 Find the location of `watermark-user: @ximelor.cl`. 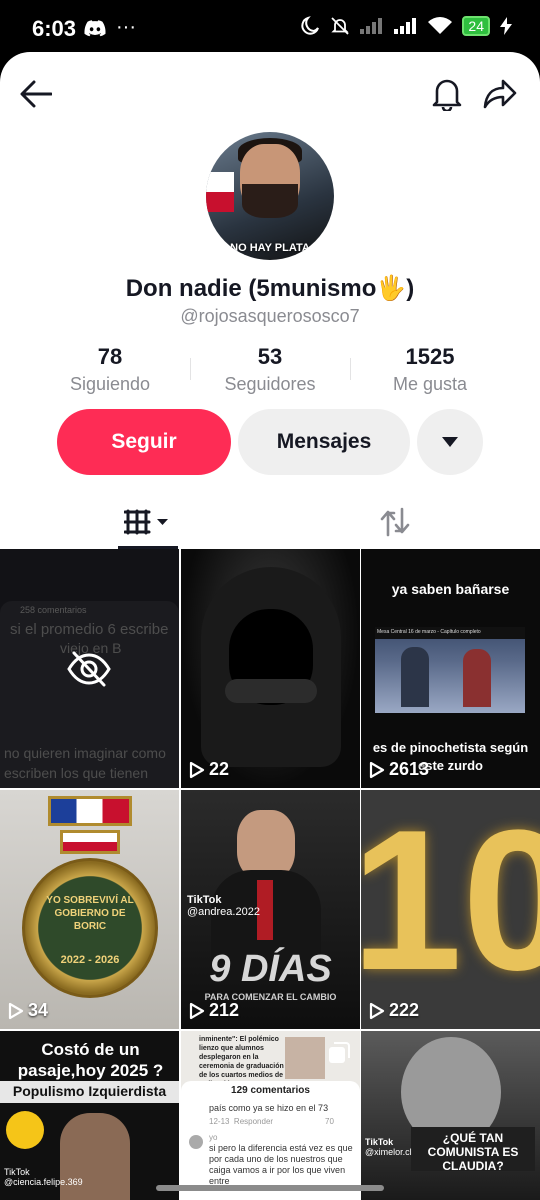

watermark-user: @ximelor.cl is located at coordinates (388, 1152).